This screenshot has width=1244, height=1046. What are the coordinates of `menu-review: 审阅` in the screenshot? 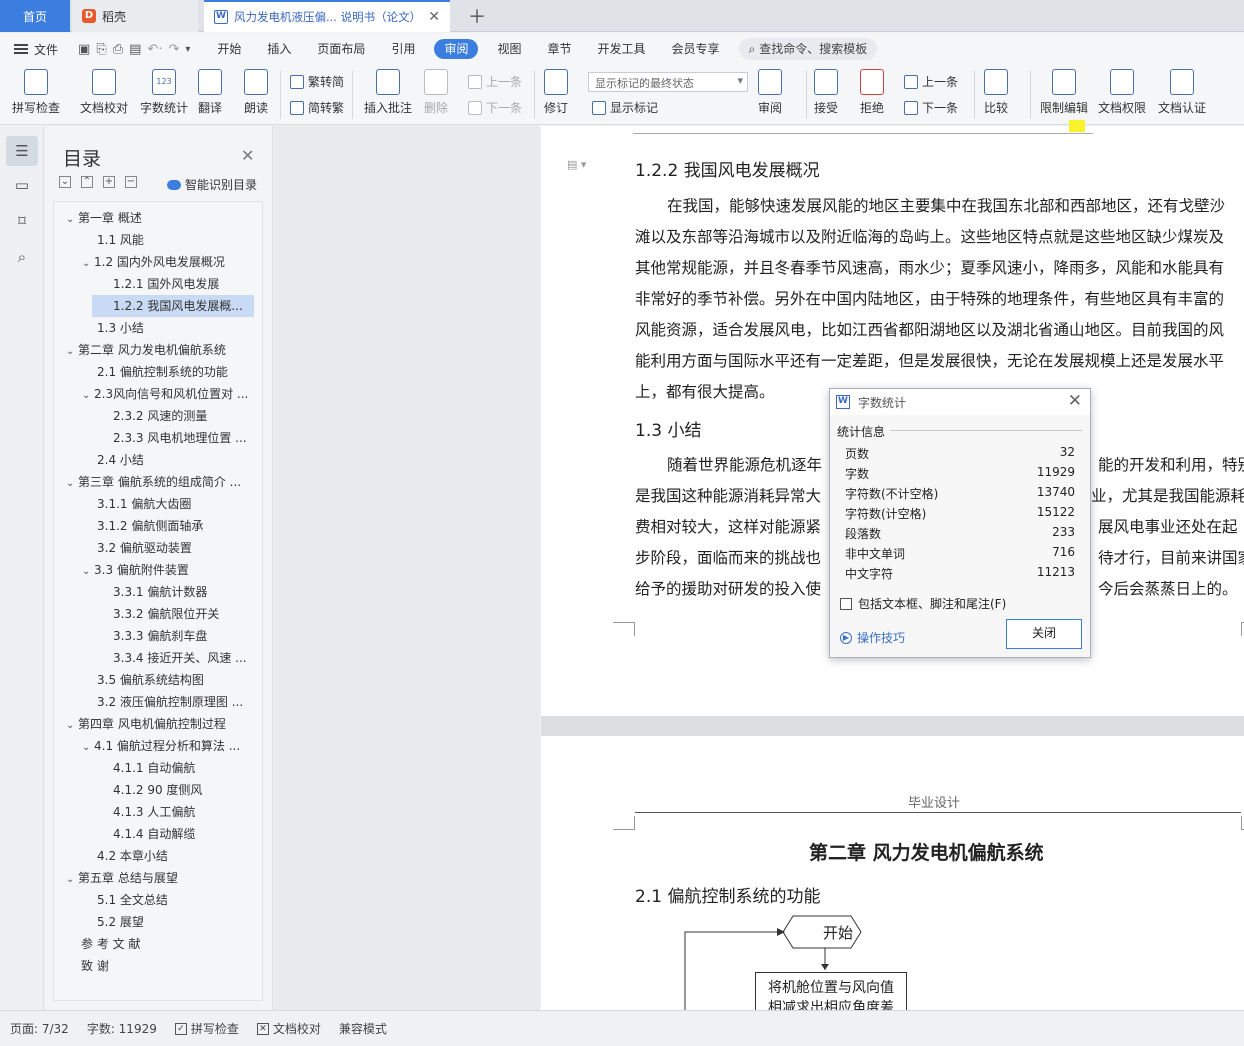 It's located at (456, 49).